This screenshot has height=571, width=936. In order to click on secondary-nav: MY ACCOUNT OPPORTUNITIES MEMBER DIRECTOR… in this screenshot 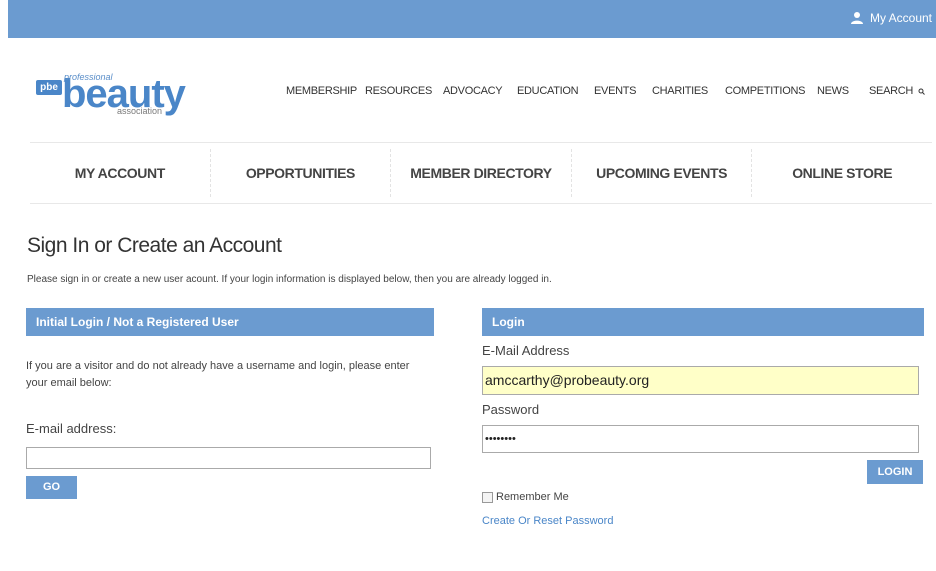, I will do `click(481, 173)`.